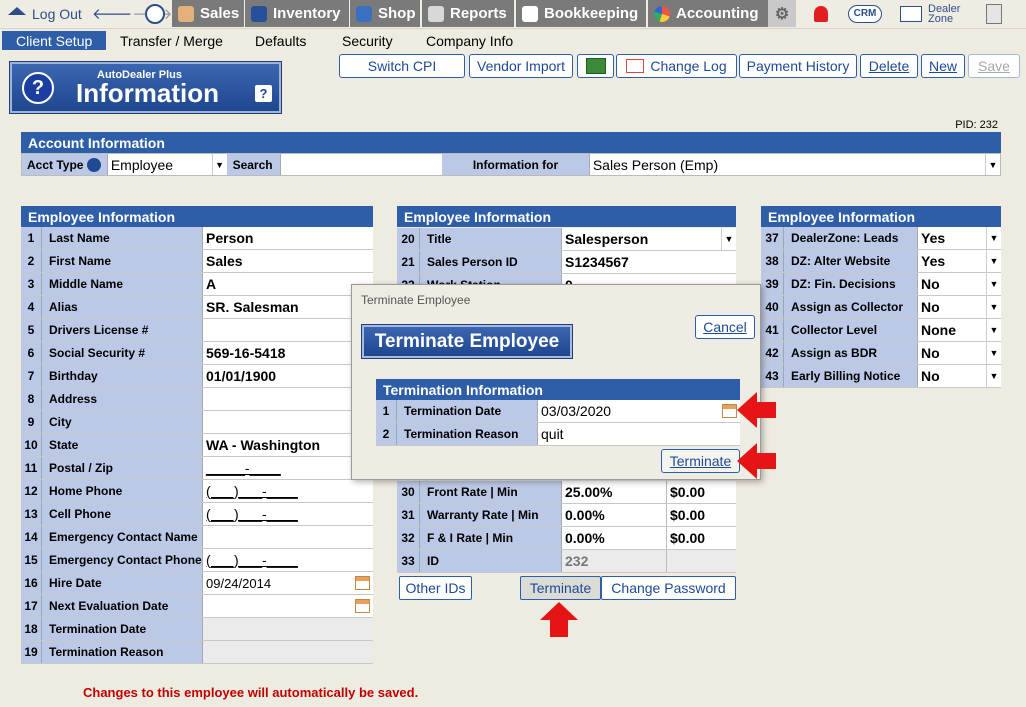  What do you see at coordinates (171, 40) in the screenshot?
I see `tab-transfer-merge: Transfer / Merge` at bounding box center [171, 40].